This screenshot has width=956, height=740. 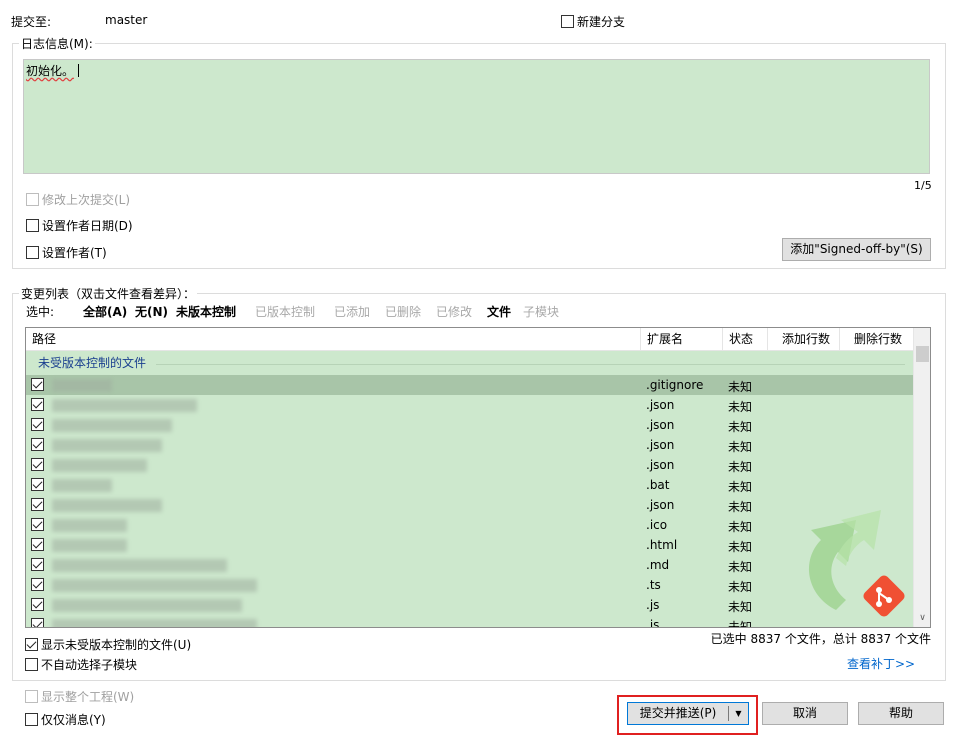 I want to click on show-whole-project-checkbox: 显示整个工程(W), so click(x=79, y=696).